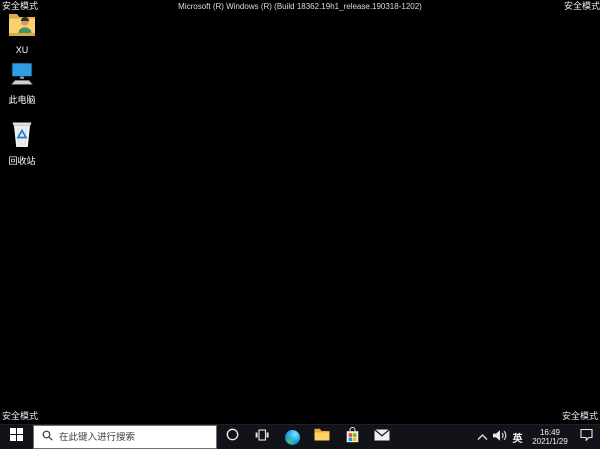 The width and height of the screenshot is (600, 449). I want to click on mail-icon, so click(382, 437).